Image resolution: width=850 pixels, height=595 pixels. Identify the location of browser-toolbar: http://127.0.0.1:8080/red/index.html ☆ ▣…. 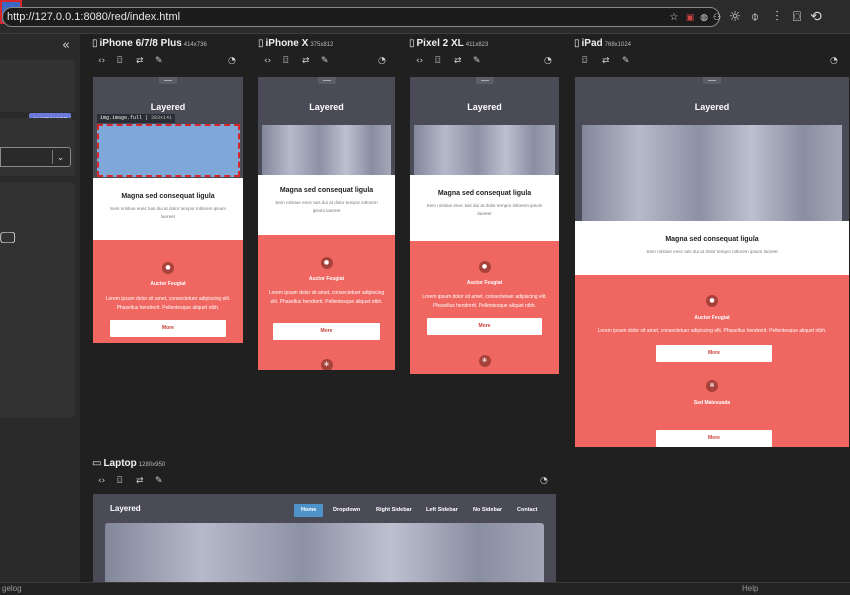
(425, 17).